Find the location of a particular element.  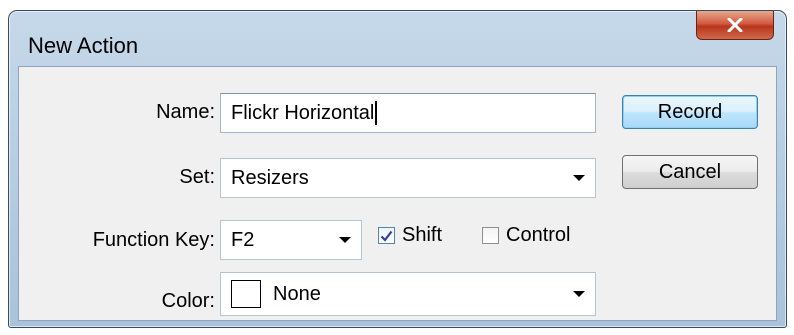

control-label: Control is located at coordinates (538, 235).